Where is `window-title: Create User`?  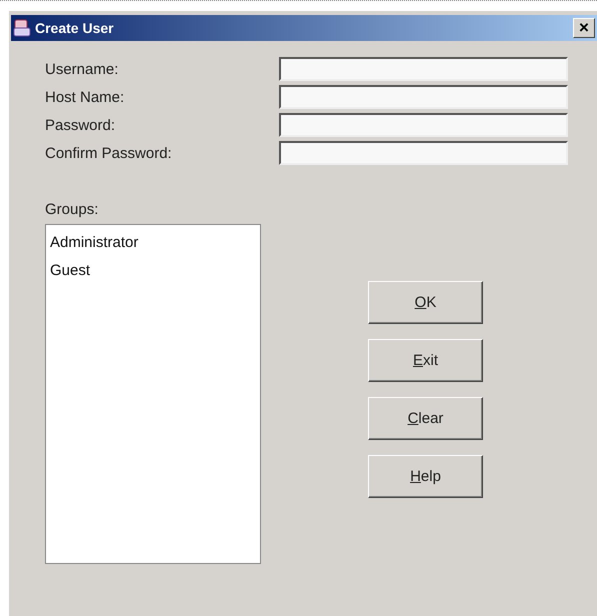
window-title: Create User is located at coordinates (75, 28).